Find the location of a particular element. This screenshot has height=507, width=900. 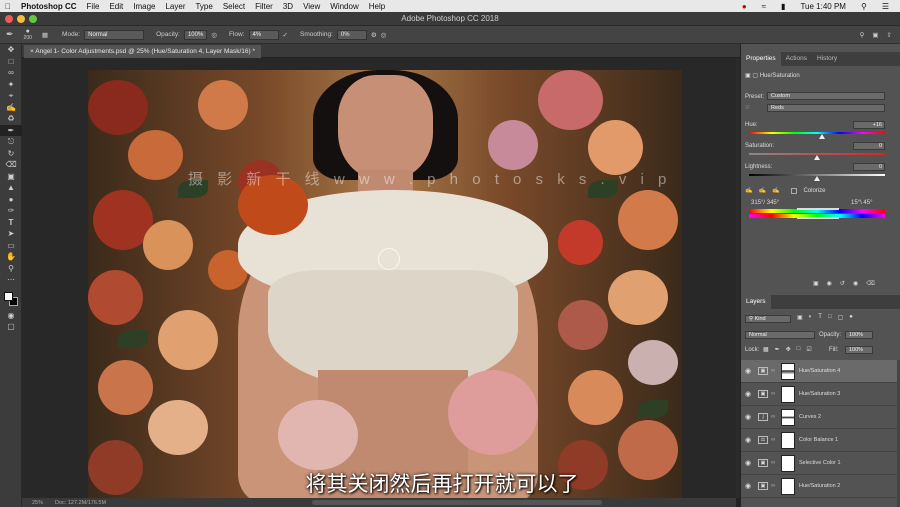

pen-tool-icon: ✑ is located at coordinates (11, 211).